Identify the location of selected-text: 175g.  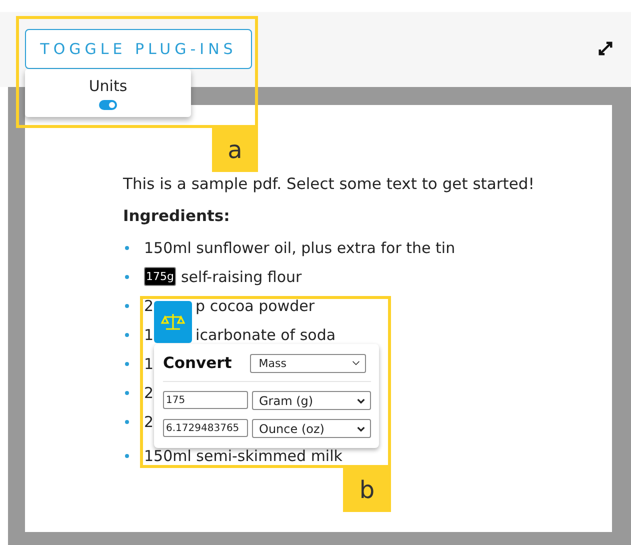
(160, 276).